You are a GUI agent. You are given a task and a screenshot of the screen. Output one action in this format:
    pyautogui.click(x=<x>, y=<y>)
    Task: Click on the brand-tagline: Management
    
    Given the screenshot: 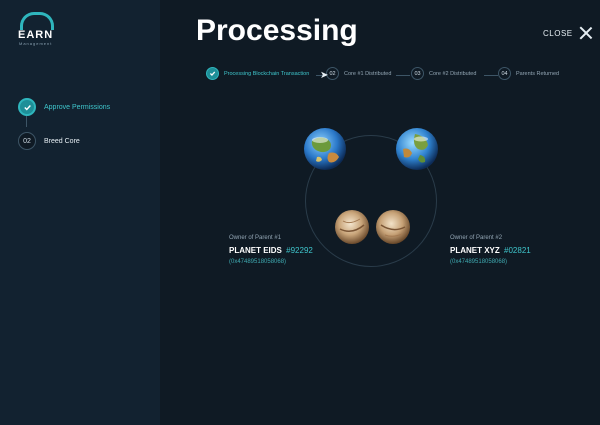 What is the action you would take?
    pyautogui.click(x=36, y=43)
    